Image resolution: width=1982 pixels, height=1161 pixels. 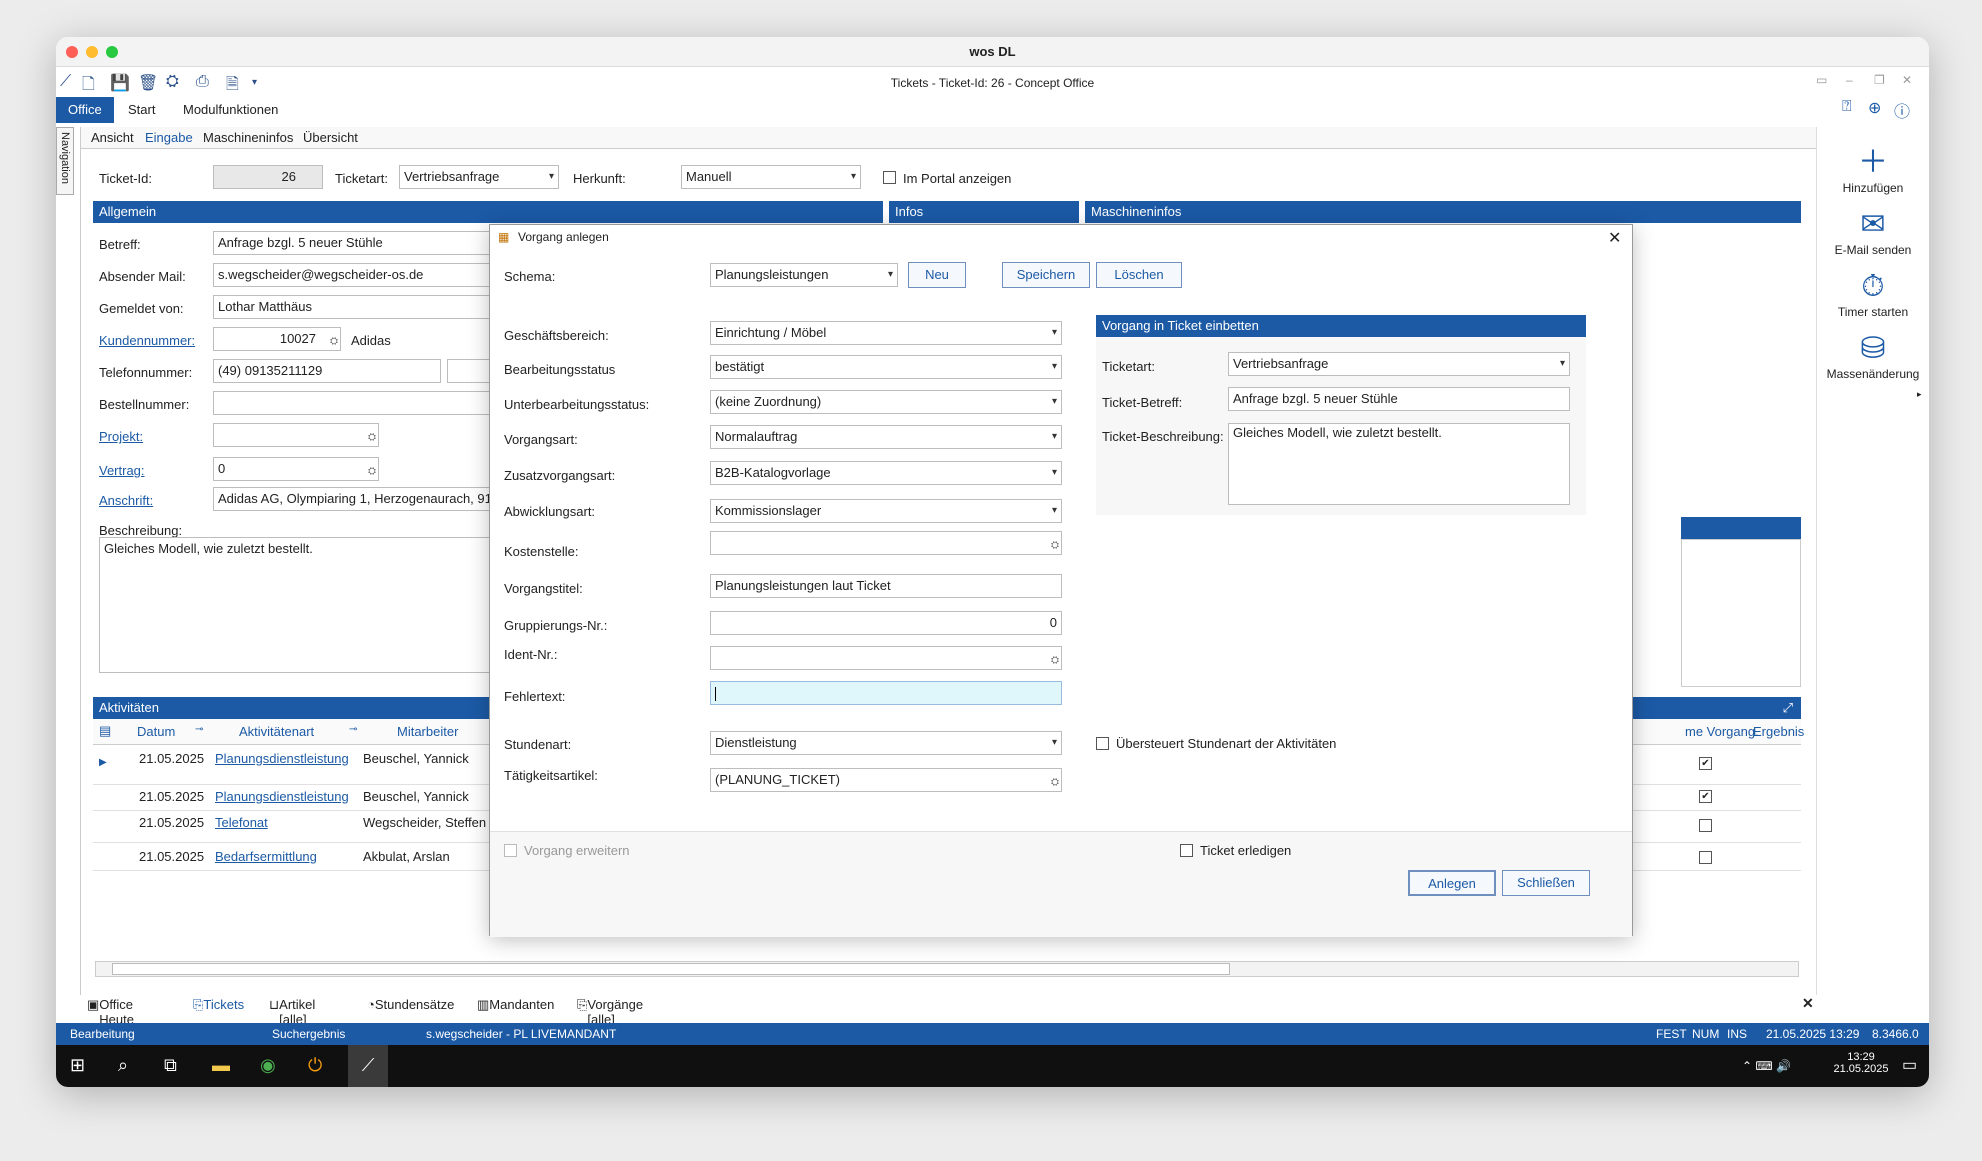 What do you see at coordinates (65, 161) in the screenshot?
I see `navigation-sidebar-tab: Navigation` at bounding box center [65, 161].